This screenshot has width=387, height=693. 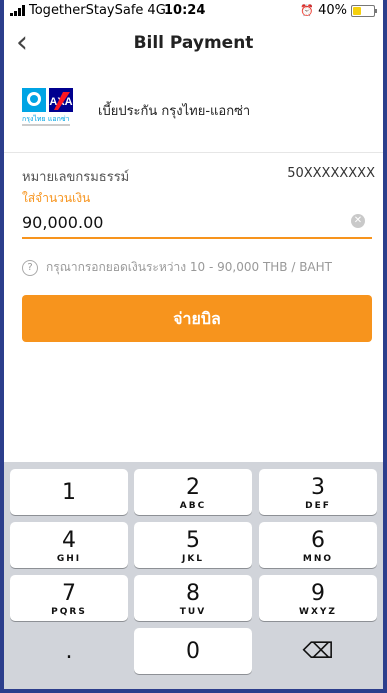 I want to click on key-9: 9 WXYZ, so click(x=318, y=598).